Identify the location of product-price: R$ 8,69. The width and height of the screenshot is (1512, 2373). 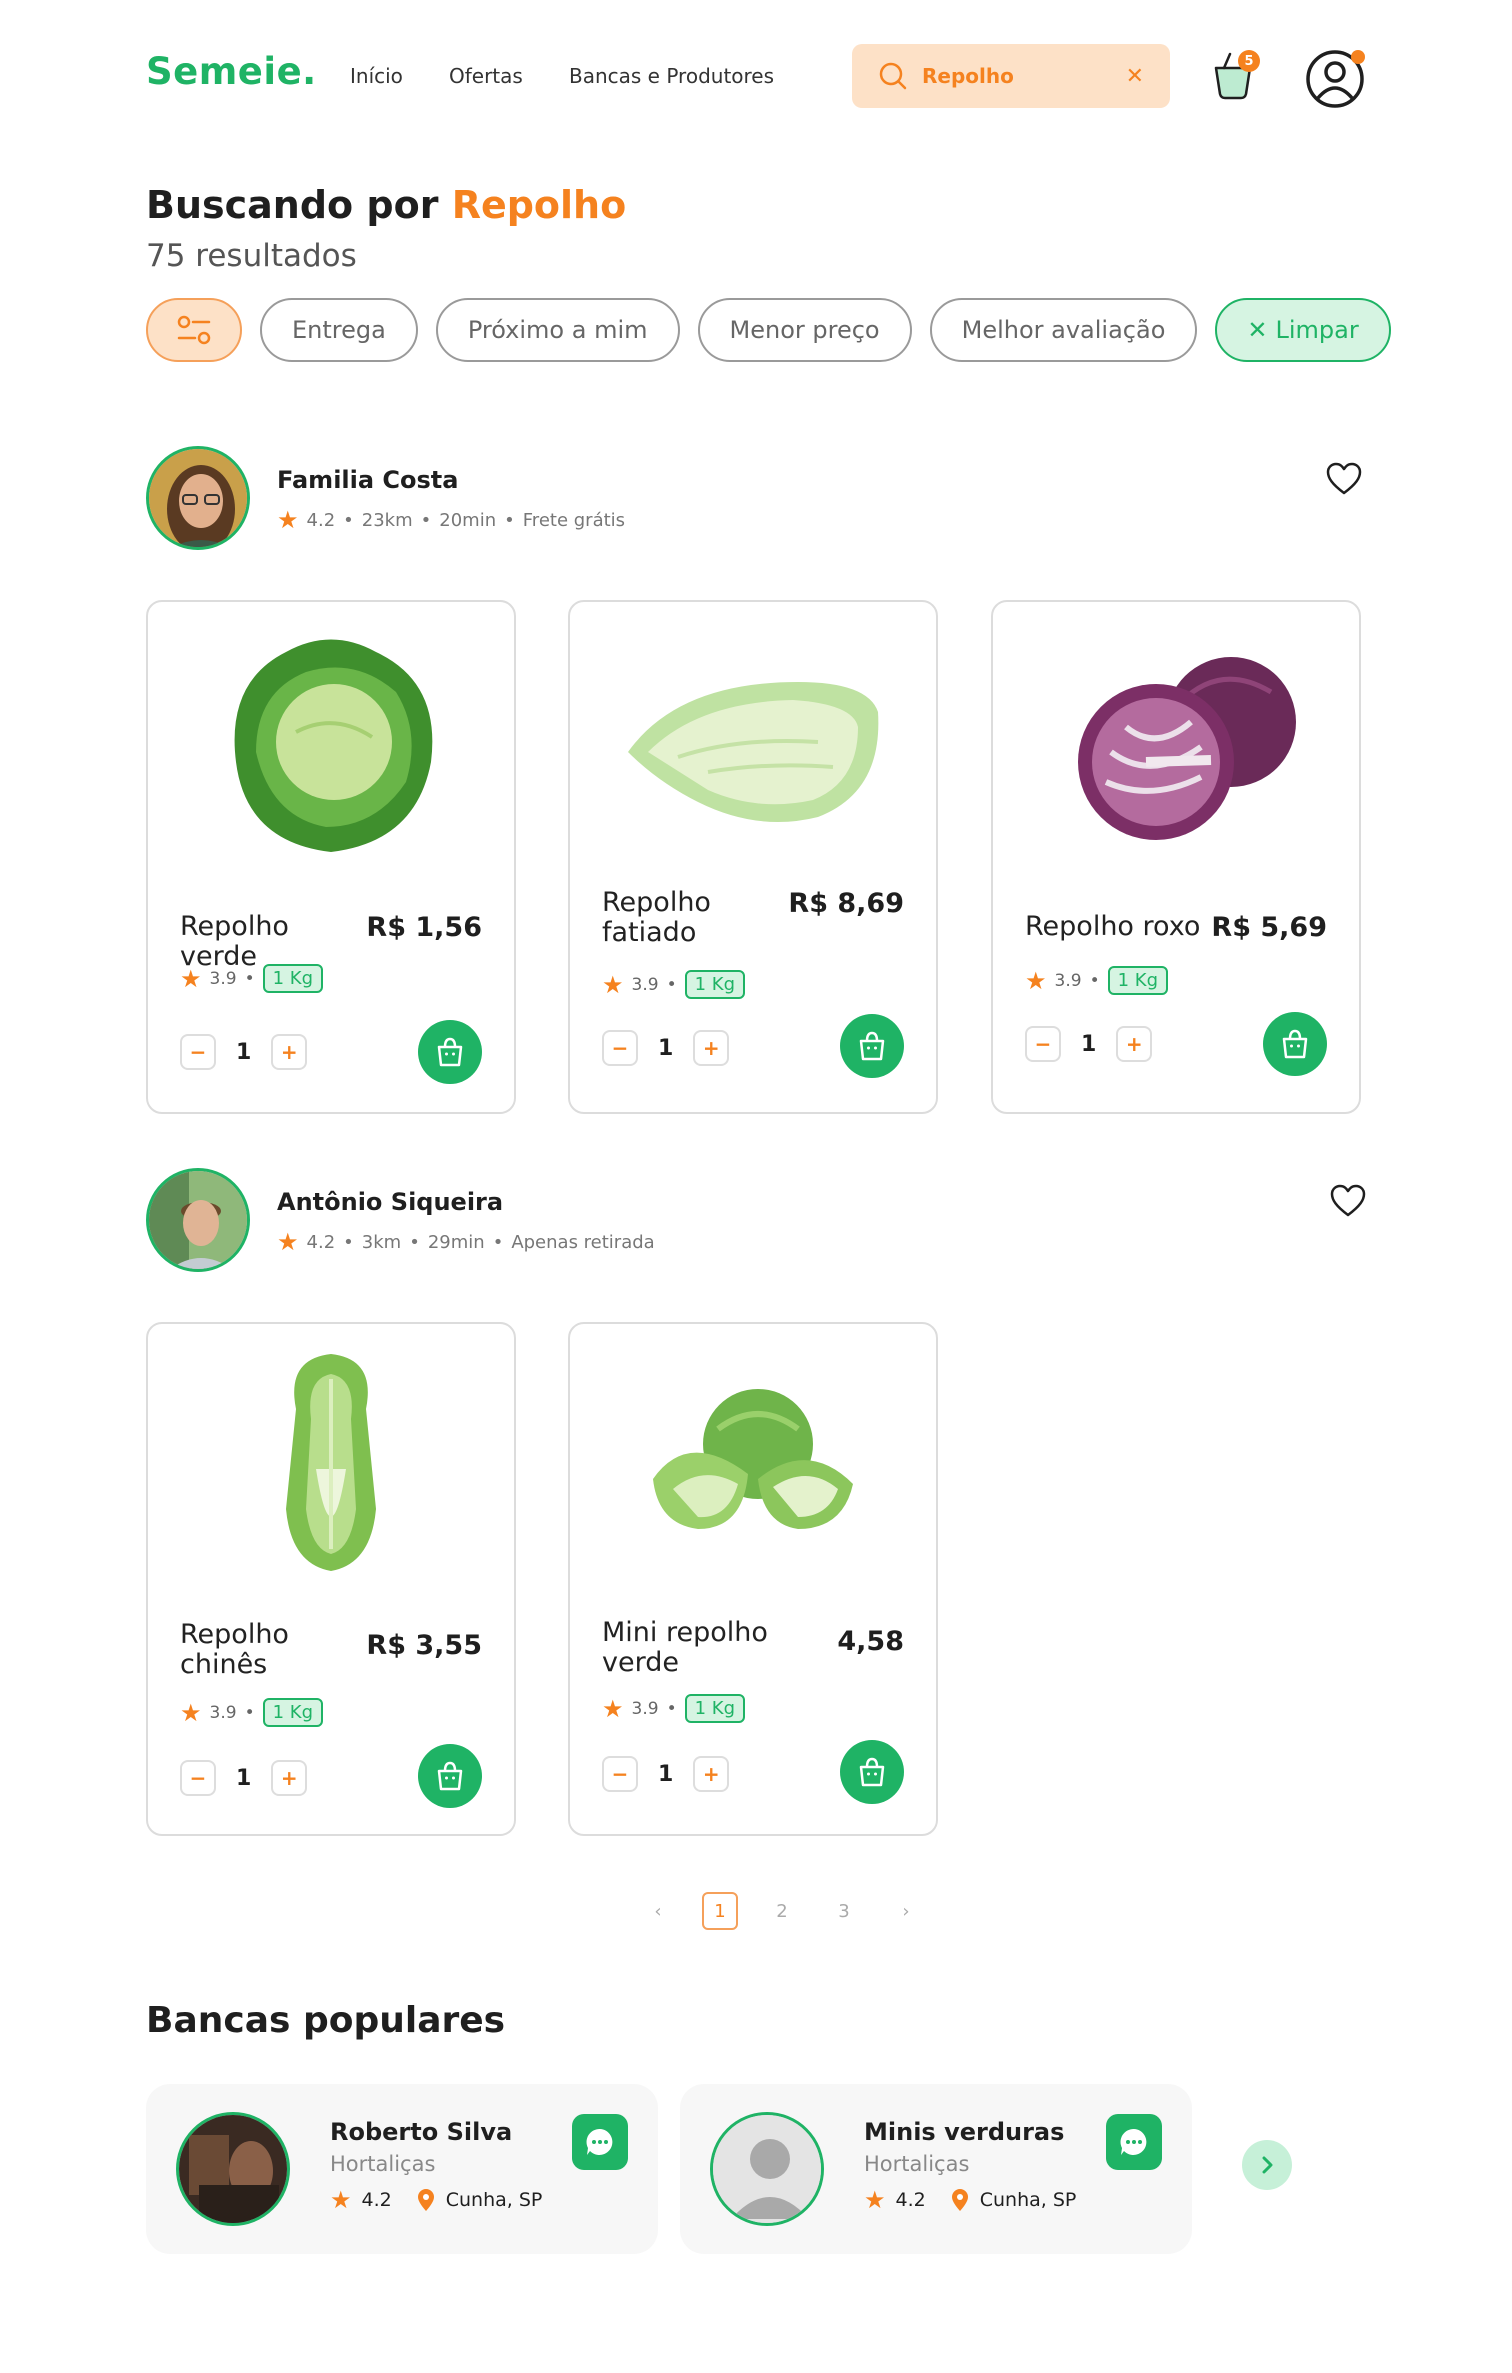
(846, 903).